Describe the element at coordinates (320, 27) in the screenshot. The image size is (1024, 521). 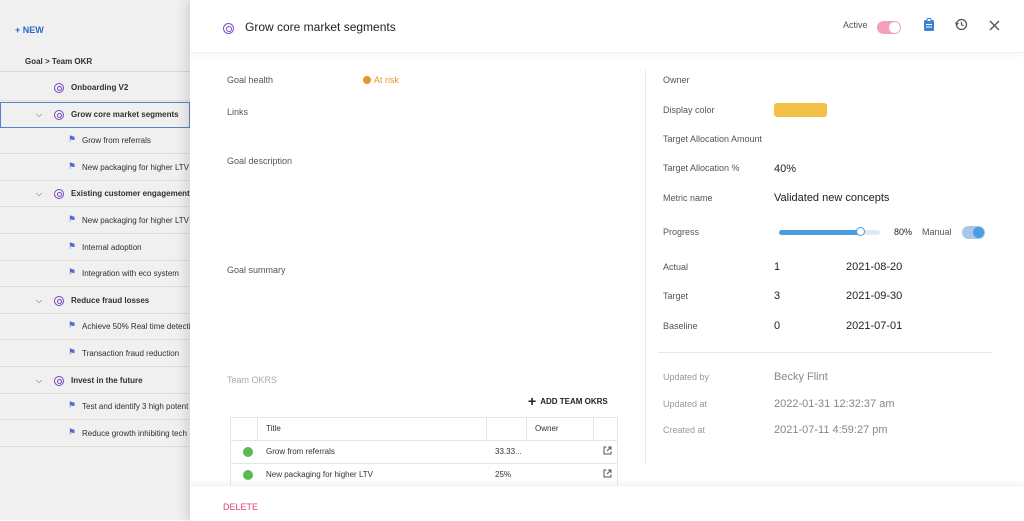
I see `drawer-title: Grow core market segments` at that location.